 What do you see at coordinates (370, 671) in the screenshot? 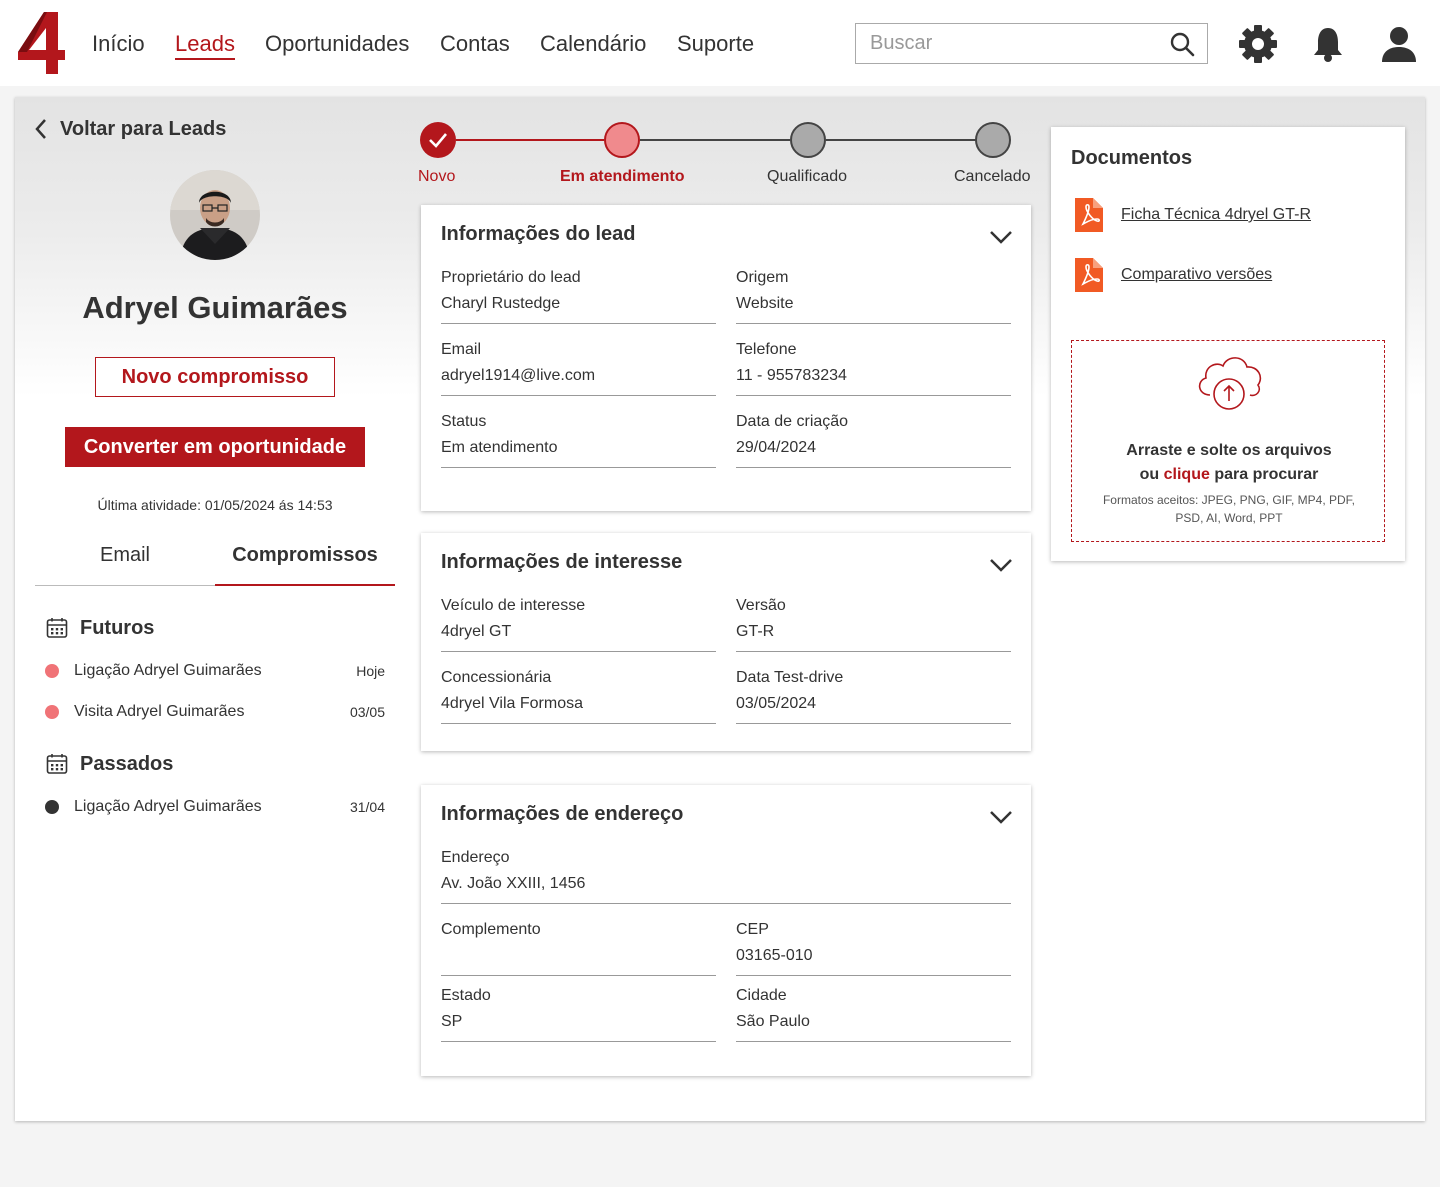
I see `appointment-date: Hoje` at bounding box center [370, 671].